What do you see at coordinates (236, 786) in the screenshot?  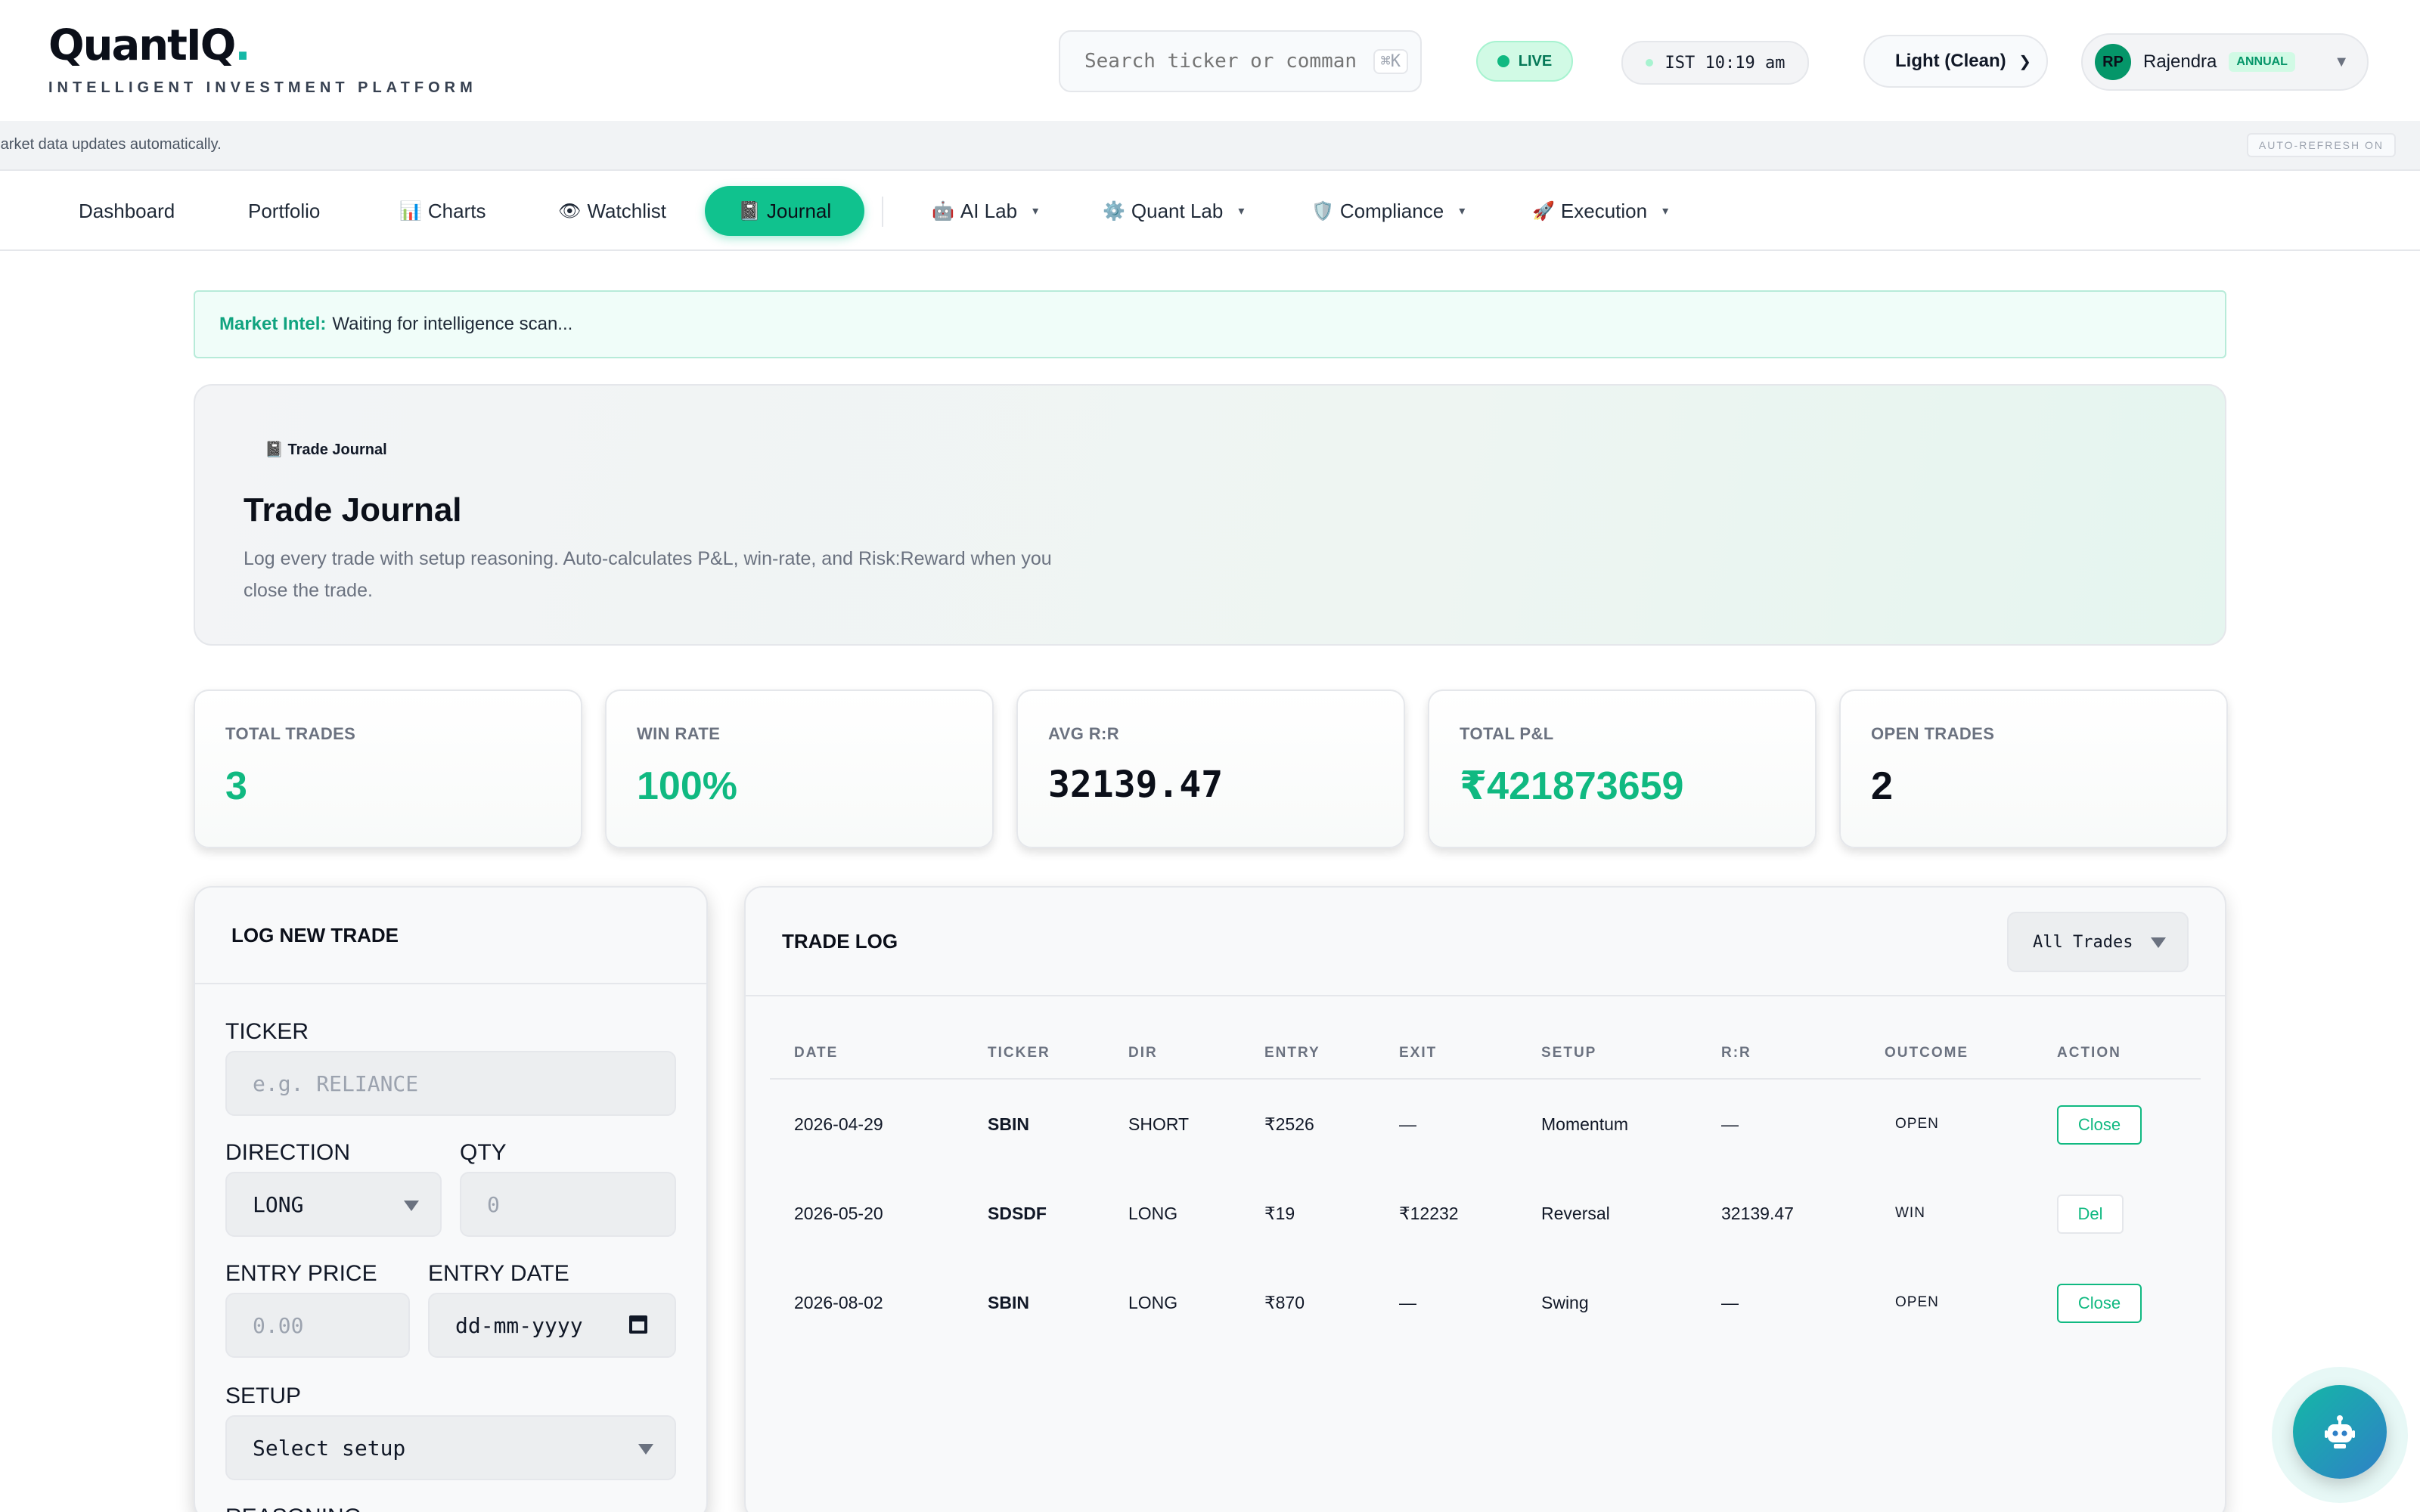 I see `stat-value: 3` at bounding box center [236, 786].